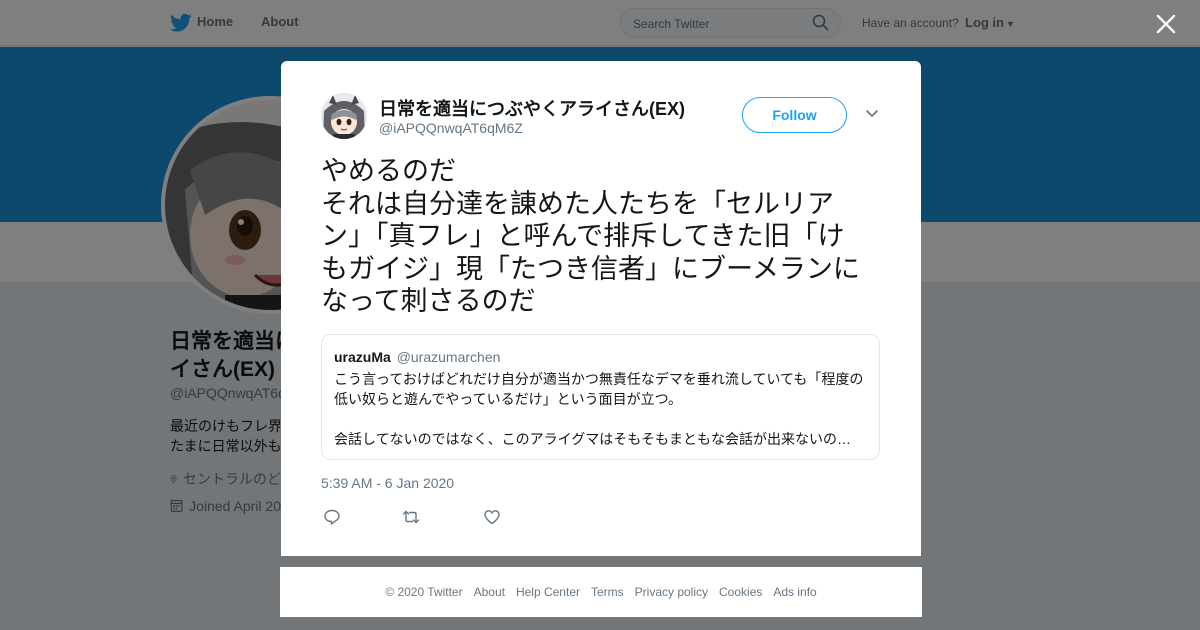  Describe the element at coordinates (387, 483) in the screenshot. I see `tweet-timestamp: 5:39 AM - 6 Jan 2020` at that location.